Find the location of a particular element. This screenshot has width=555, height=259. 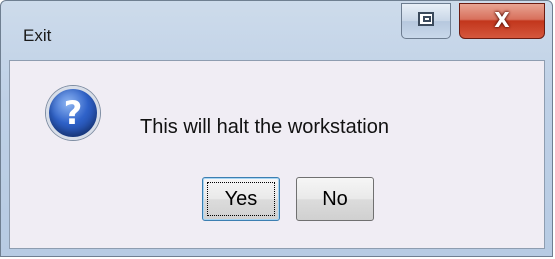

window-title: Exit is located at coordinates (37, 35).